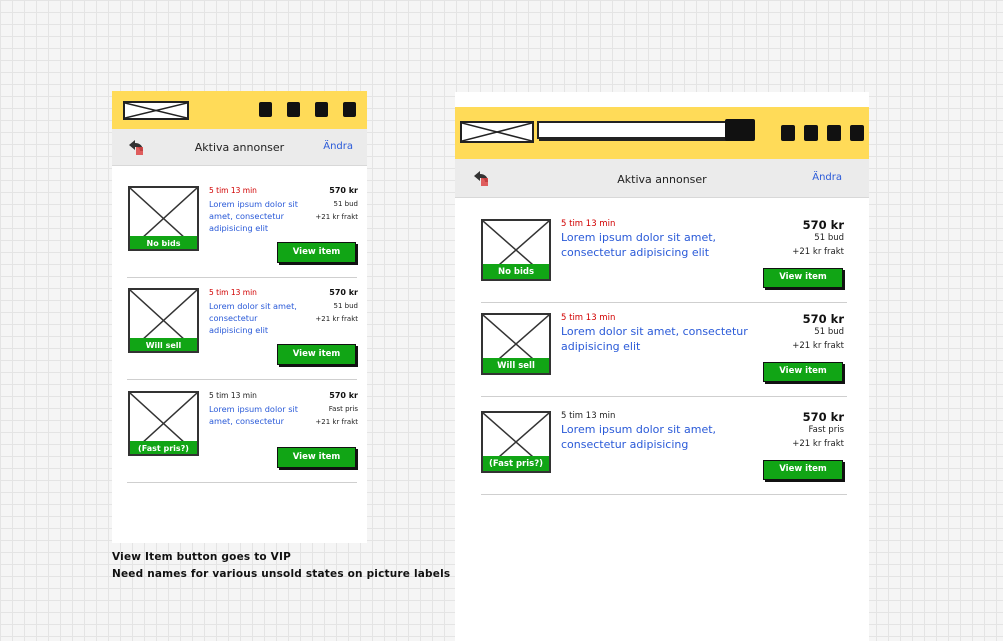 The width and height of the screenshot is (1003, 641). What do you see at coordinates (654, 331) in the screenshot?
I see `item-title-line: Lorem dolor sit amet, consectetur` at bounding box center [654, 331].